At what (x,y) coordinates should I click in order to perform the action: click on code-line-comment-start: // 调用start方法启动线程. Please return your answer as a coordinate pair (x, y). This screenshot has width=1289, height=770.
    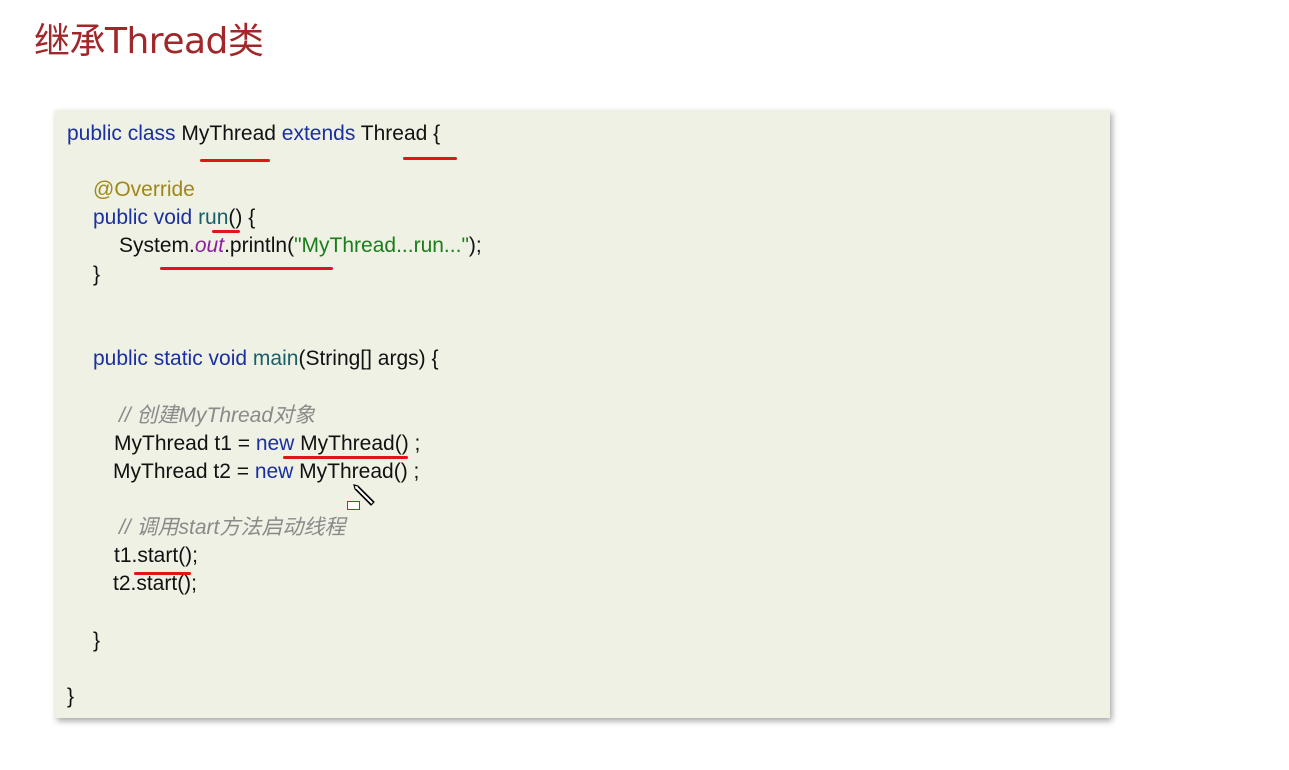
    Looking at the image, I should click on (232, 528).